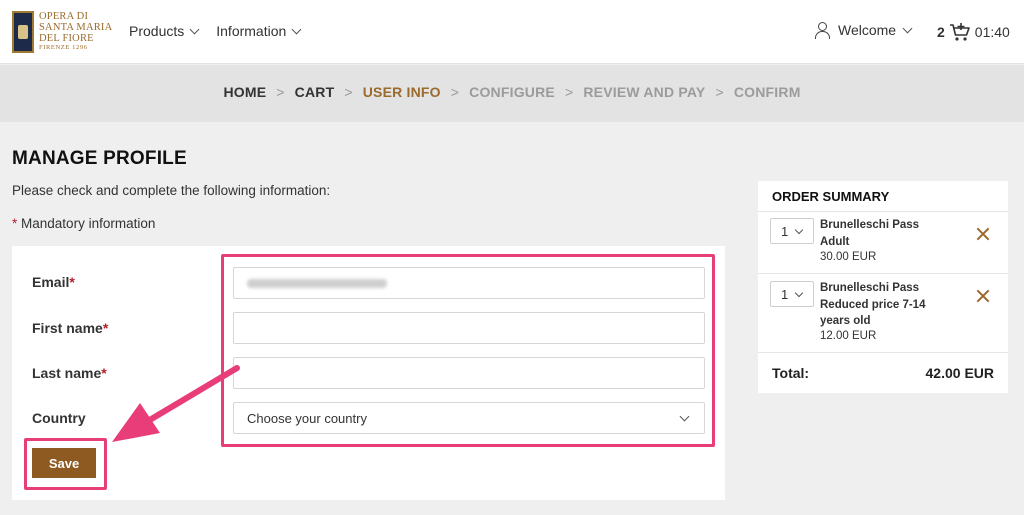 The height and width of the screenshot is (515, 1024). I want to click on nav-information: Information, so click(259, 31).